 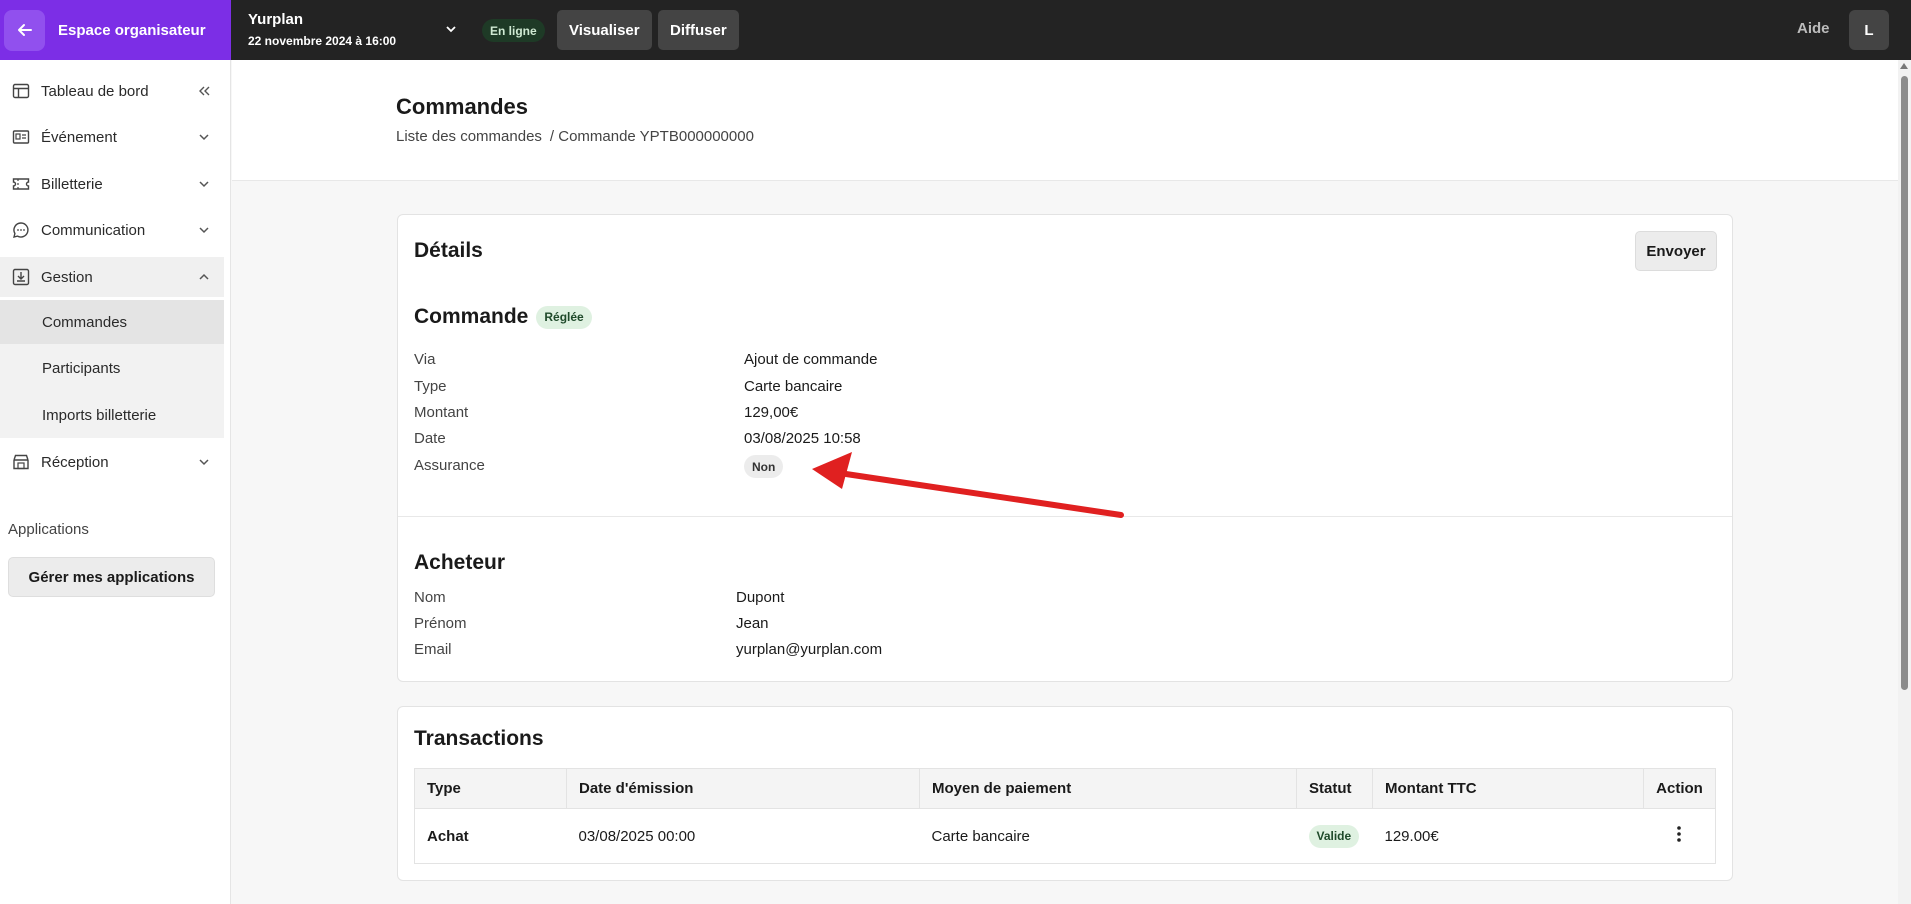 What do you see at coordinates (1065, 516) in the screenshot?
I see `section-divider` at bounding box center [1065, 516].